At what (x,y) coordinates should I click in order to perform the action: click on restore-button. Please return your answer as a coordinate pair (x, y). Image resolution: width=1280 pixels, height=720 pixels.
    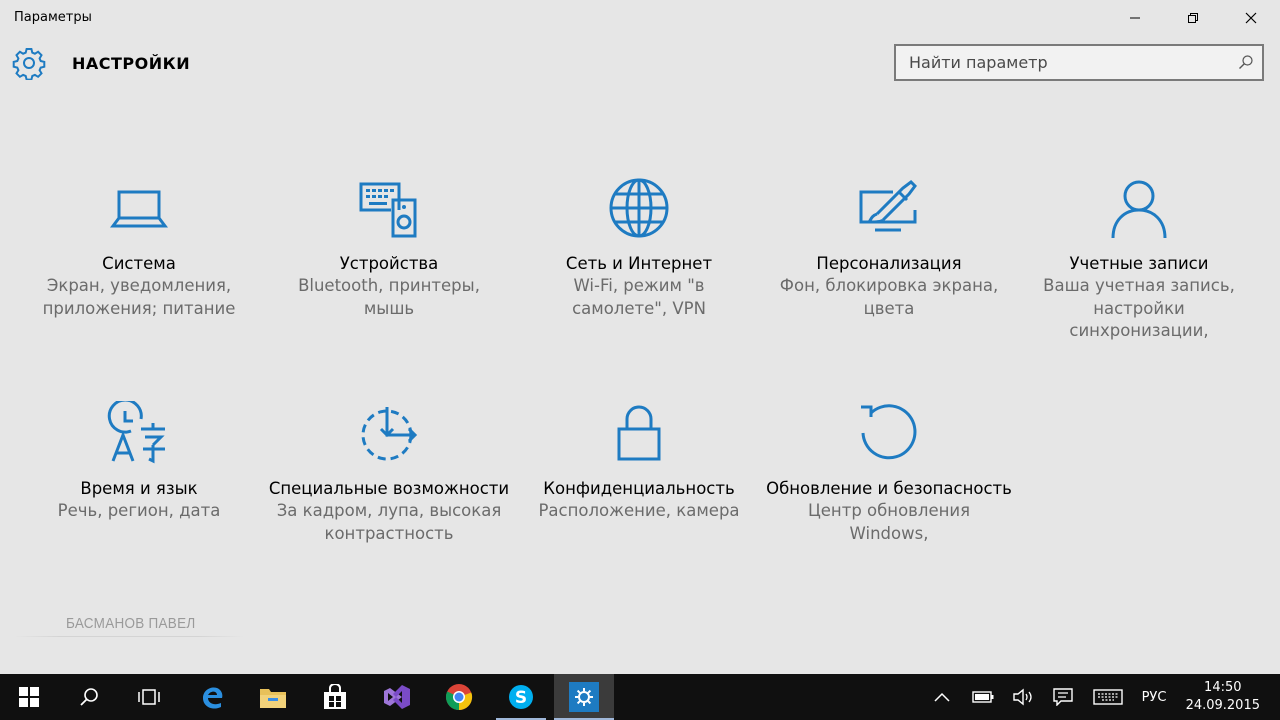
    Looking at the image, I should click on (1193, 18).